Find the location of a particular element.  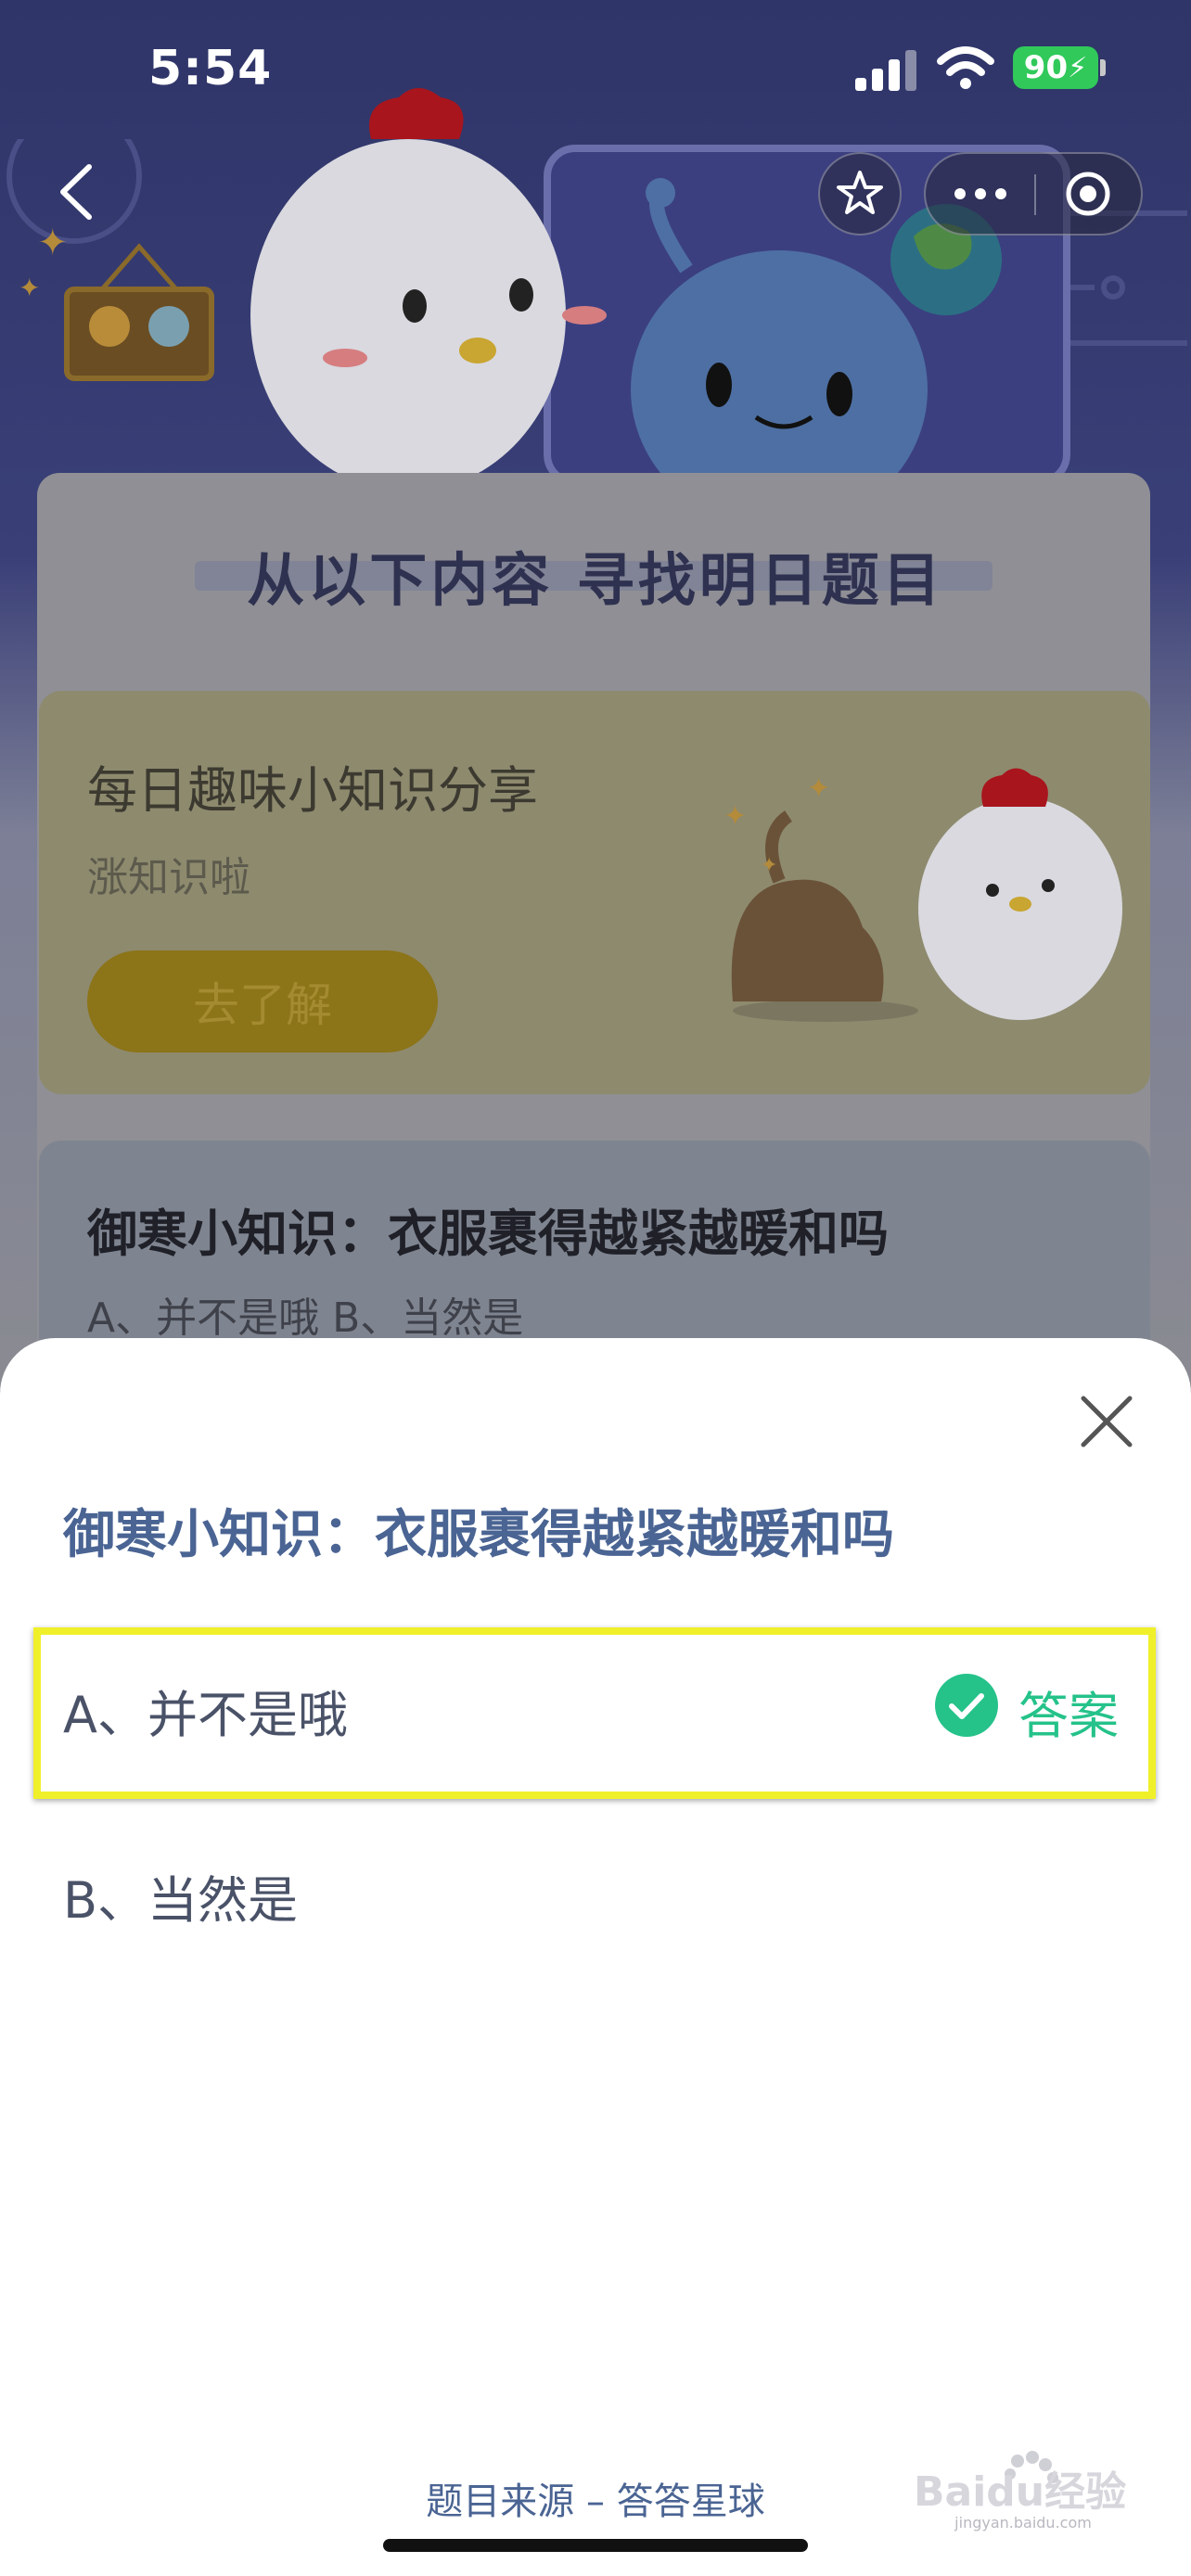

charging-bolt-icon: ⚡ is located at coordinates (1078, 67).